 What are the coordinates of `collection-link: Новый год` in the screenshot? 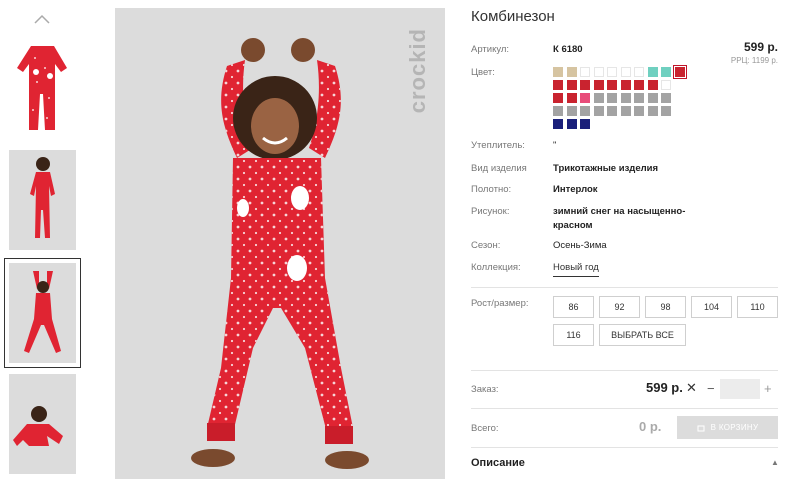 It's located at (576, 269).